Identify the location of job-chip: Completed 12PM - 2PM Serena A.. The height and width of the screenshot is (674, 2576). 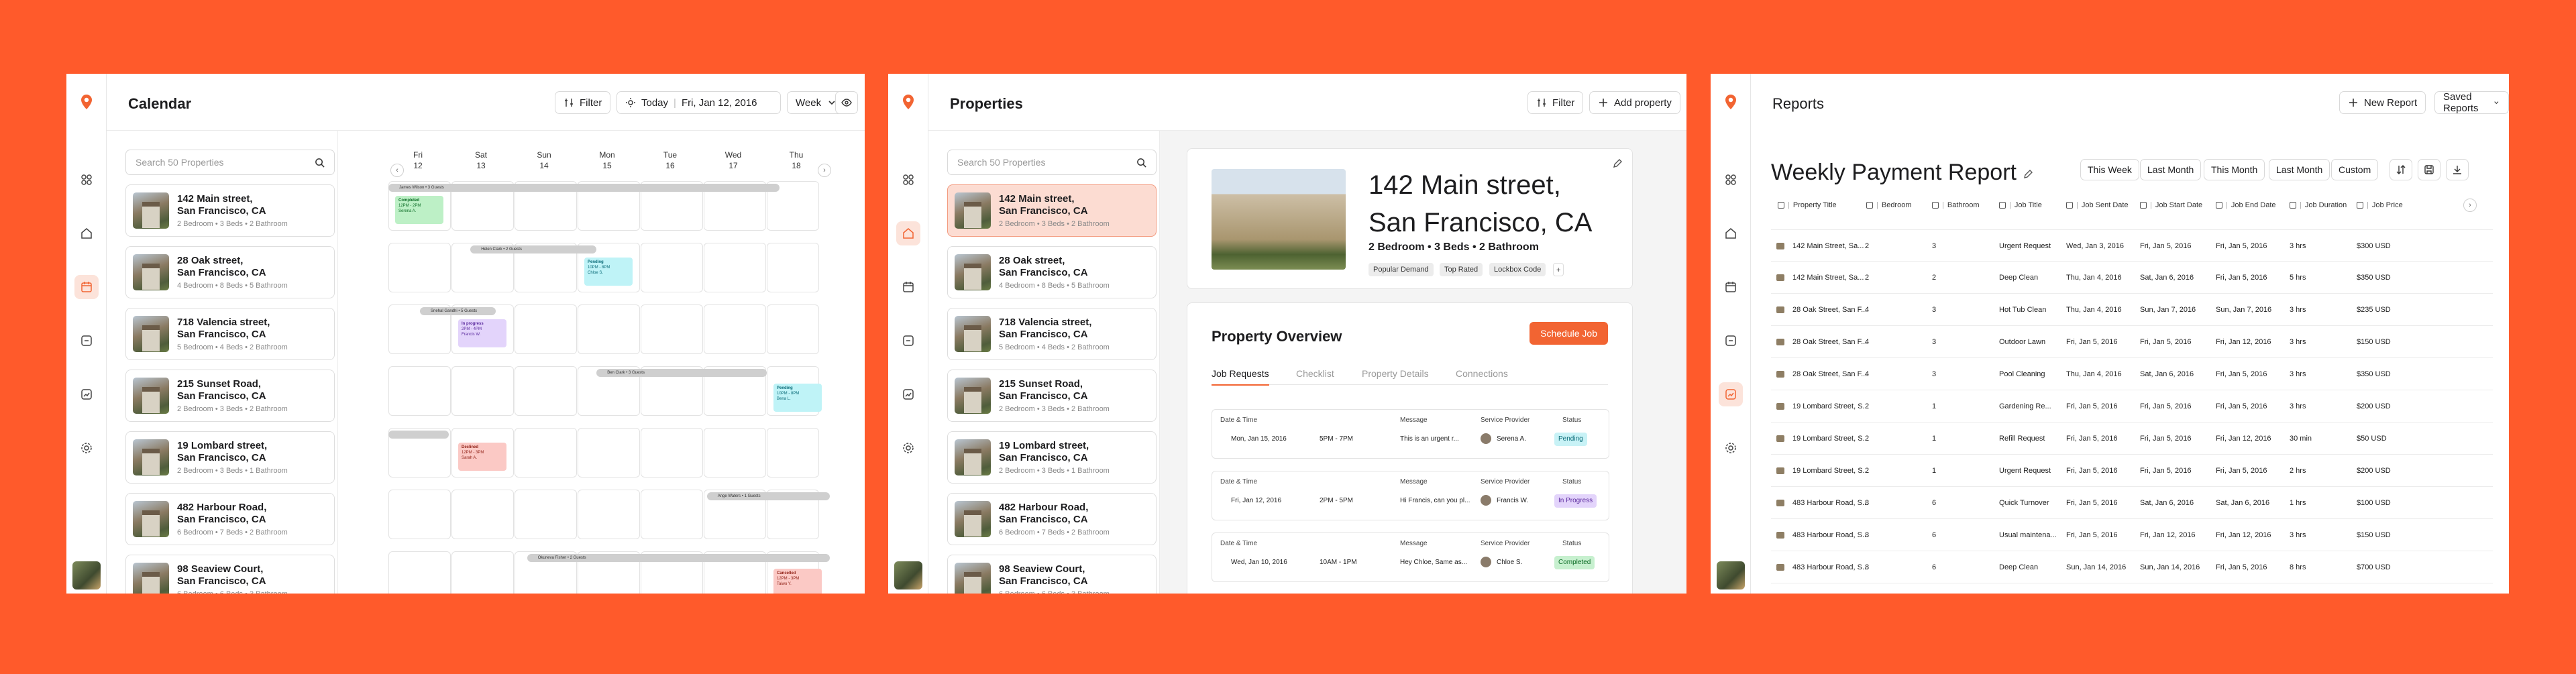
(419, 210).